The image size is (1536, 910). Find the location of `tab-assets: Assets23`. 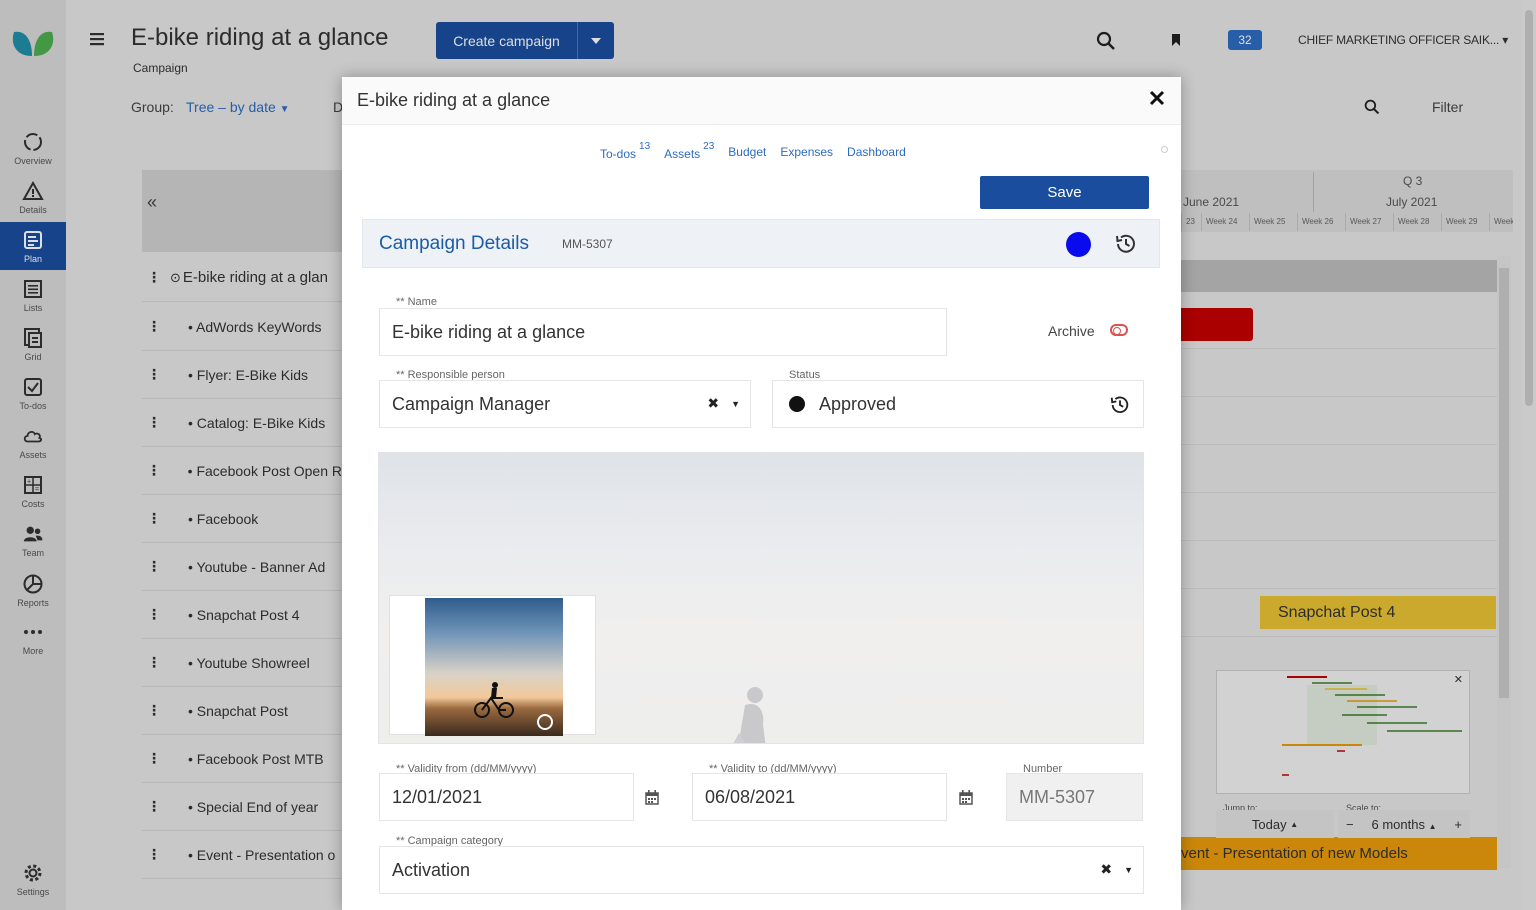

tab-assets: Assets23 is located at coordinates (689, 151).